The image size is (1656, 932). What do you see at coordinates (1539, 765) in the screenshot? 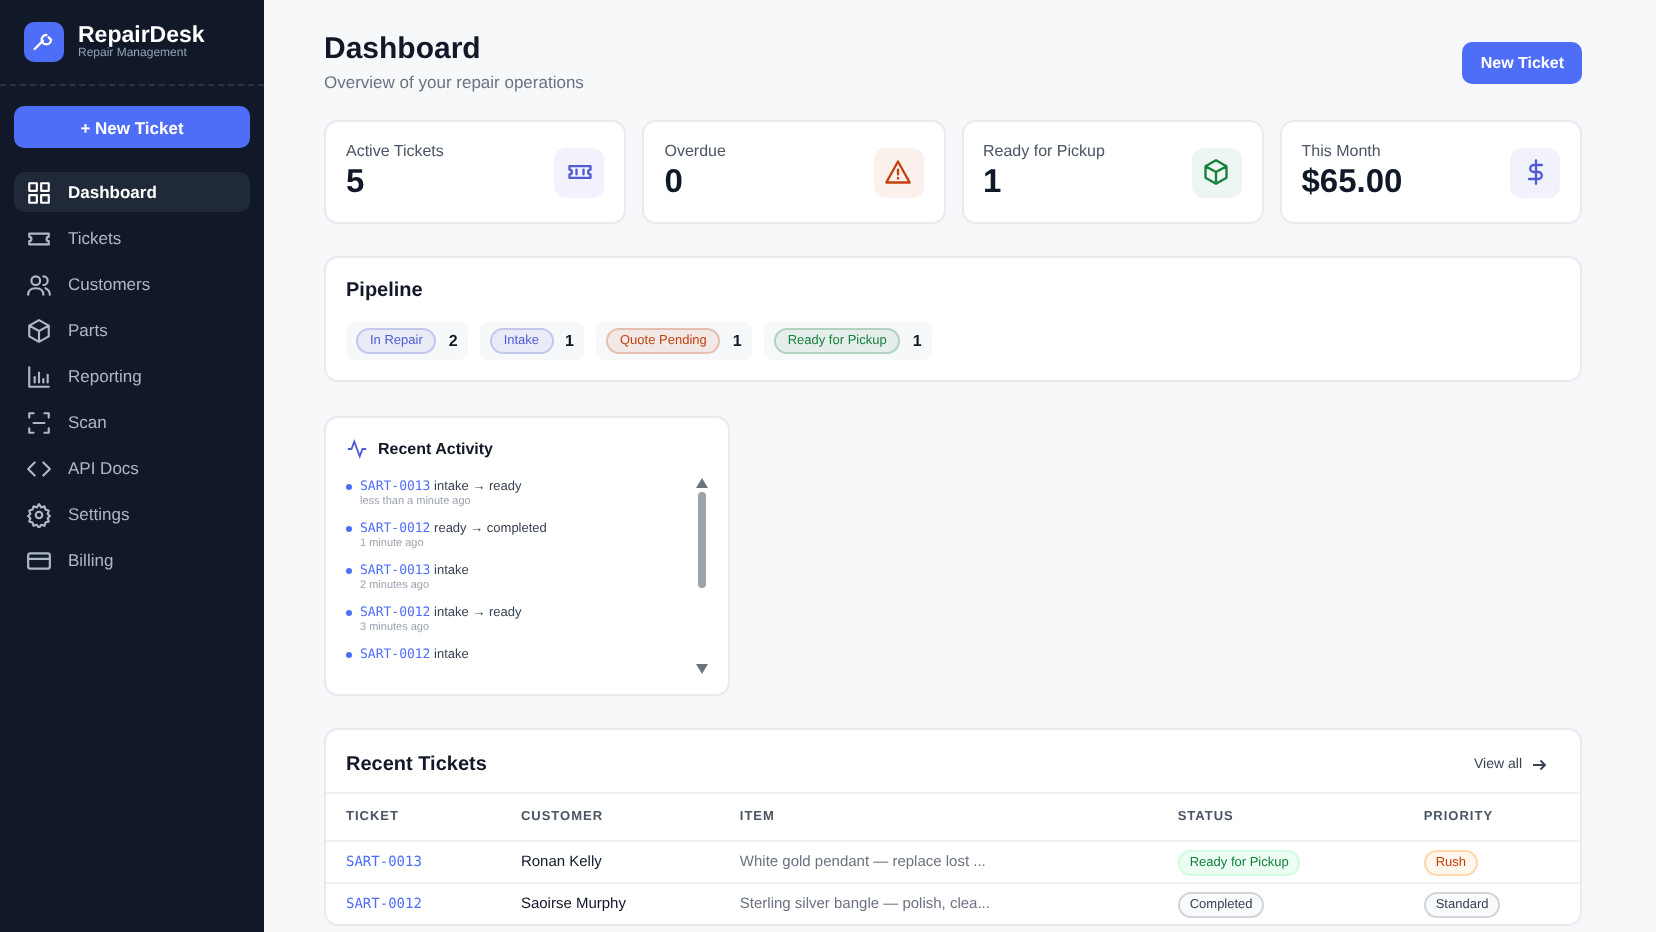
I see `arrow-right-icon` at bounding box center [1539, 765].